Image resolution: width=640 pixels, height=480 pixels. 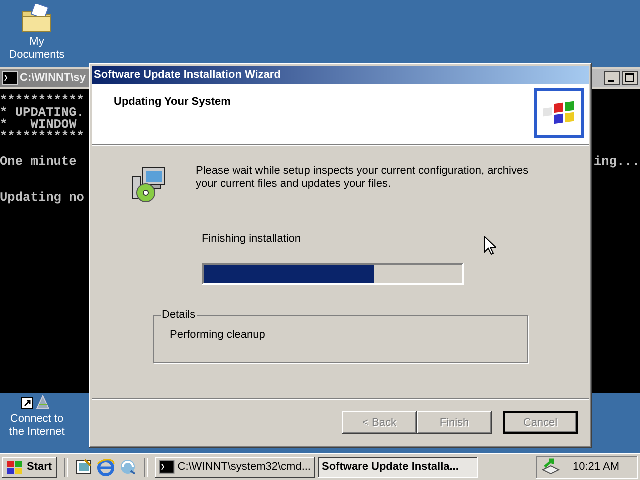 What do you see at coordinates (53, 78) in the screenshot?
I see `window-title: C:\WINNT\sy` at bounding box center [53, 78].